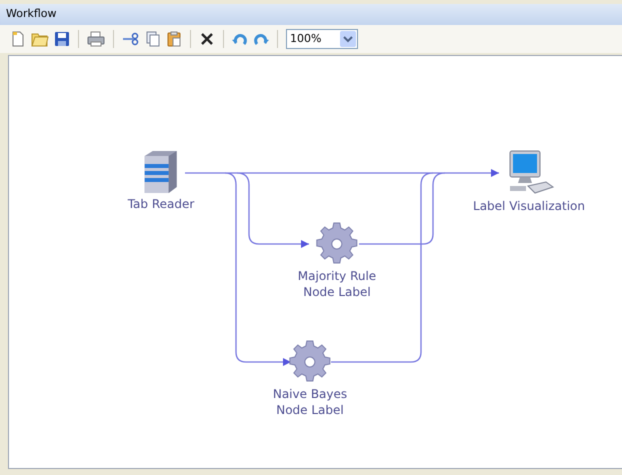 The height and width of the screenshot is (475, 622). Describe the element at coordinates (529, 206) in the screenshot. I see `node-label: Label Visualization` at that location.